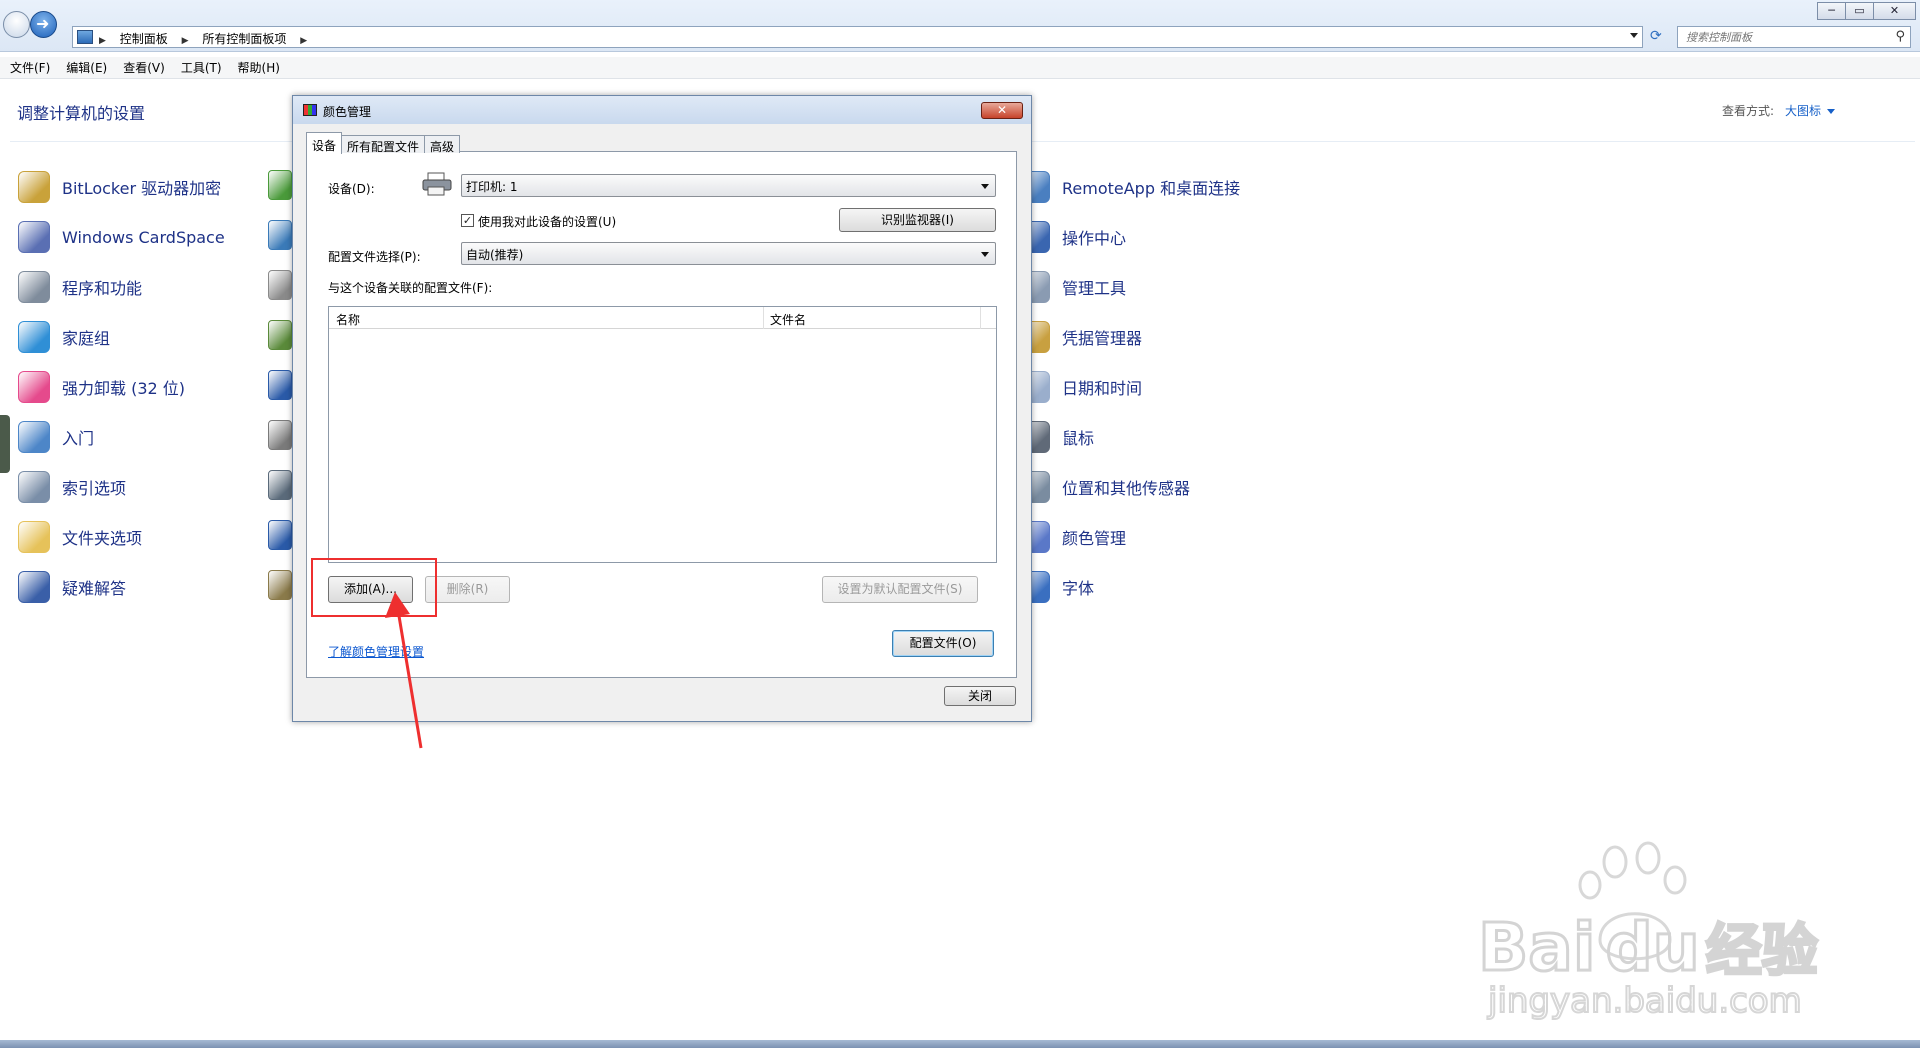  What do you see at coordinates (662, 434) in the screenshot?
I see `profiles-list: 名称 文件名` at bounding box center [662, 434].